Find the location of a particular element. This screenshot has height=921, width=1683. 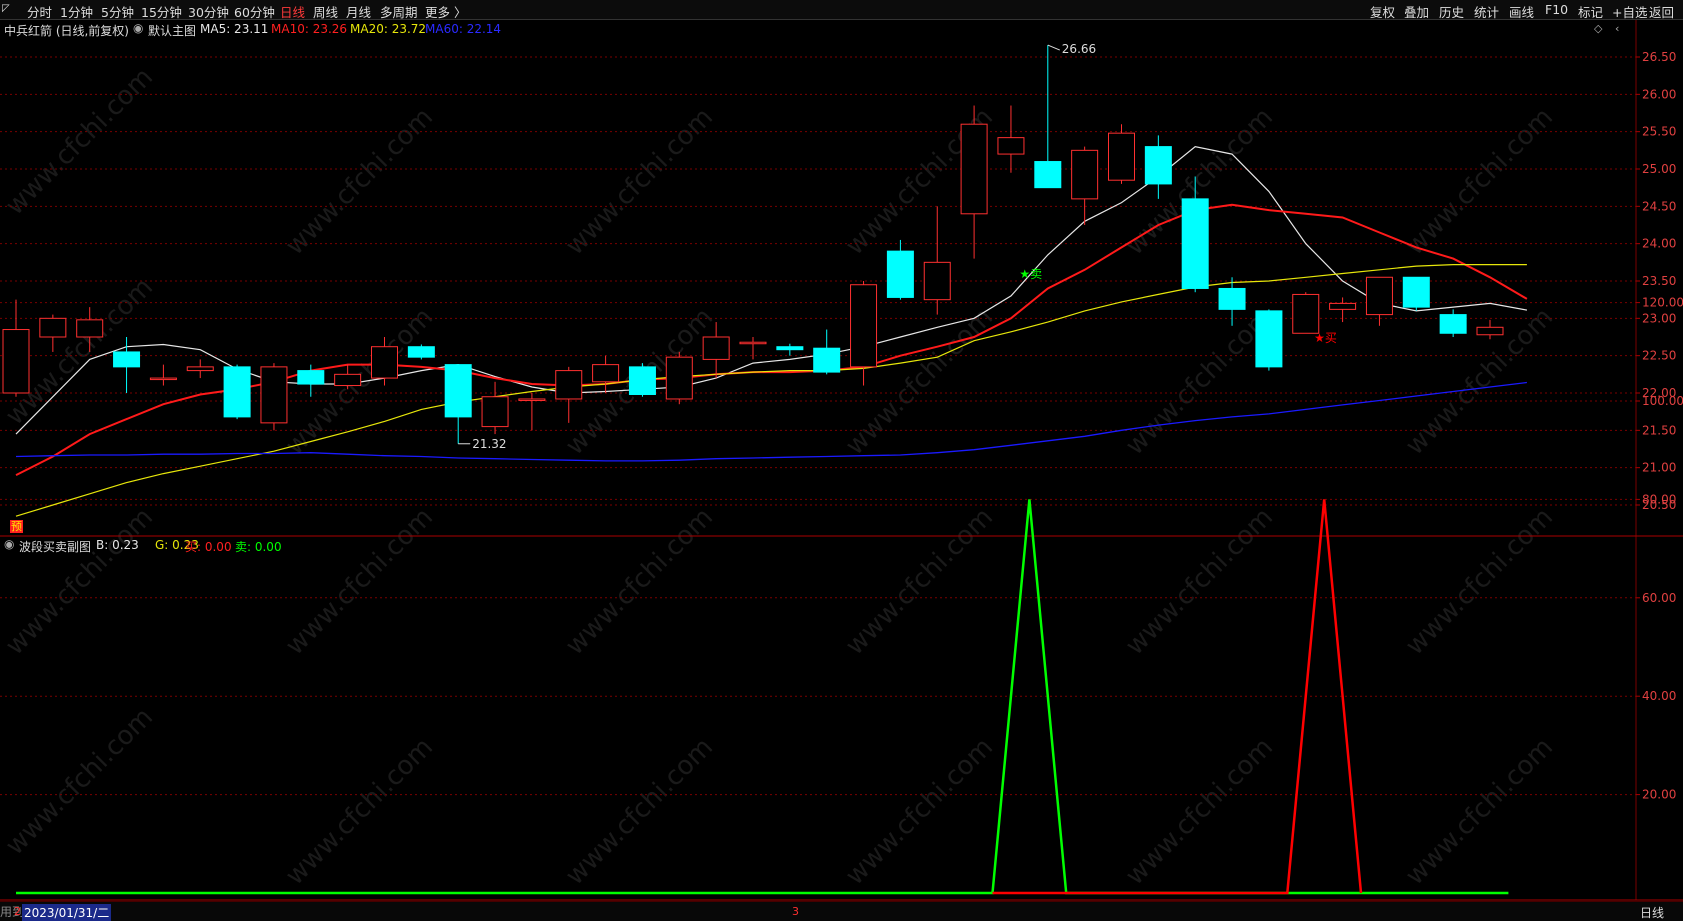

buy-signal: ★买 is located at coordinates (1325, 338).